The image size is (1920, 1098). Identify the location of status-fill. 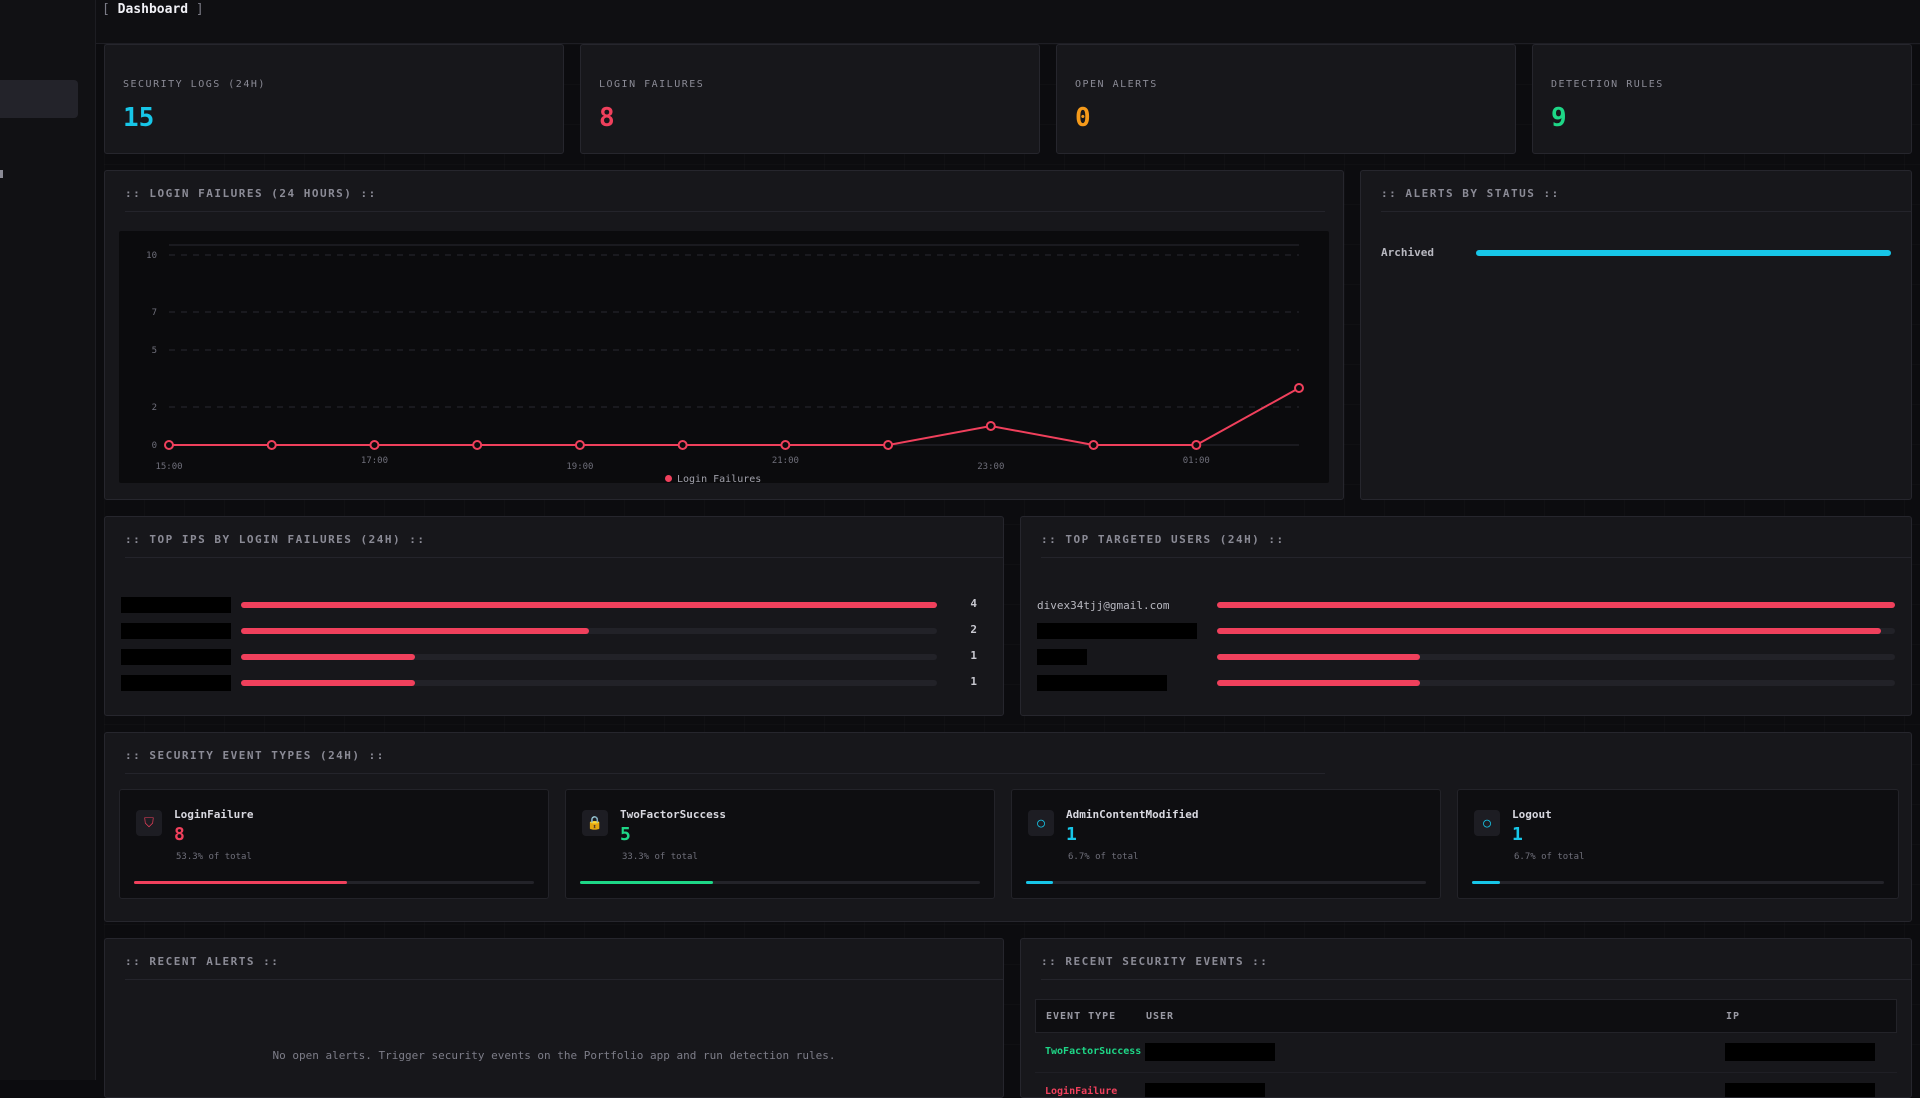
(1683, 253).